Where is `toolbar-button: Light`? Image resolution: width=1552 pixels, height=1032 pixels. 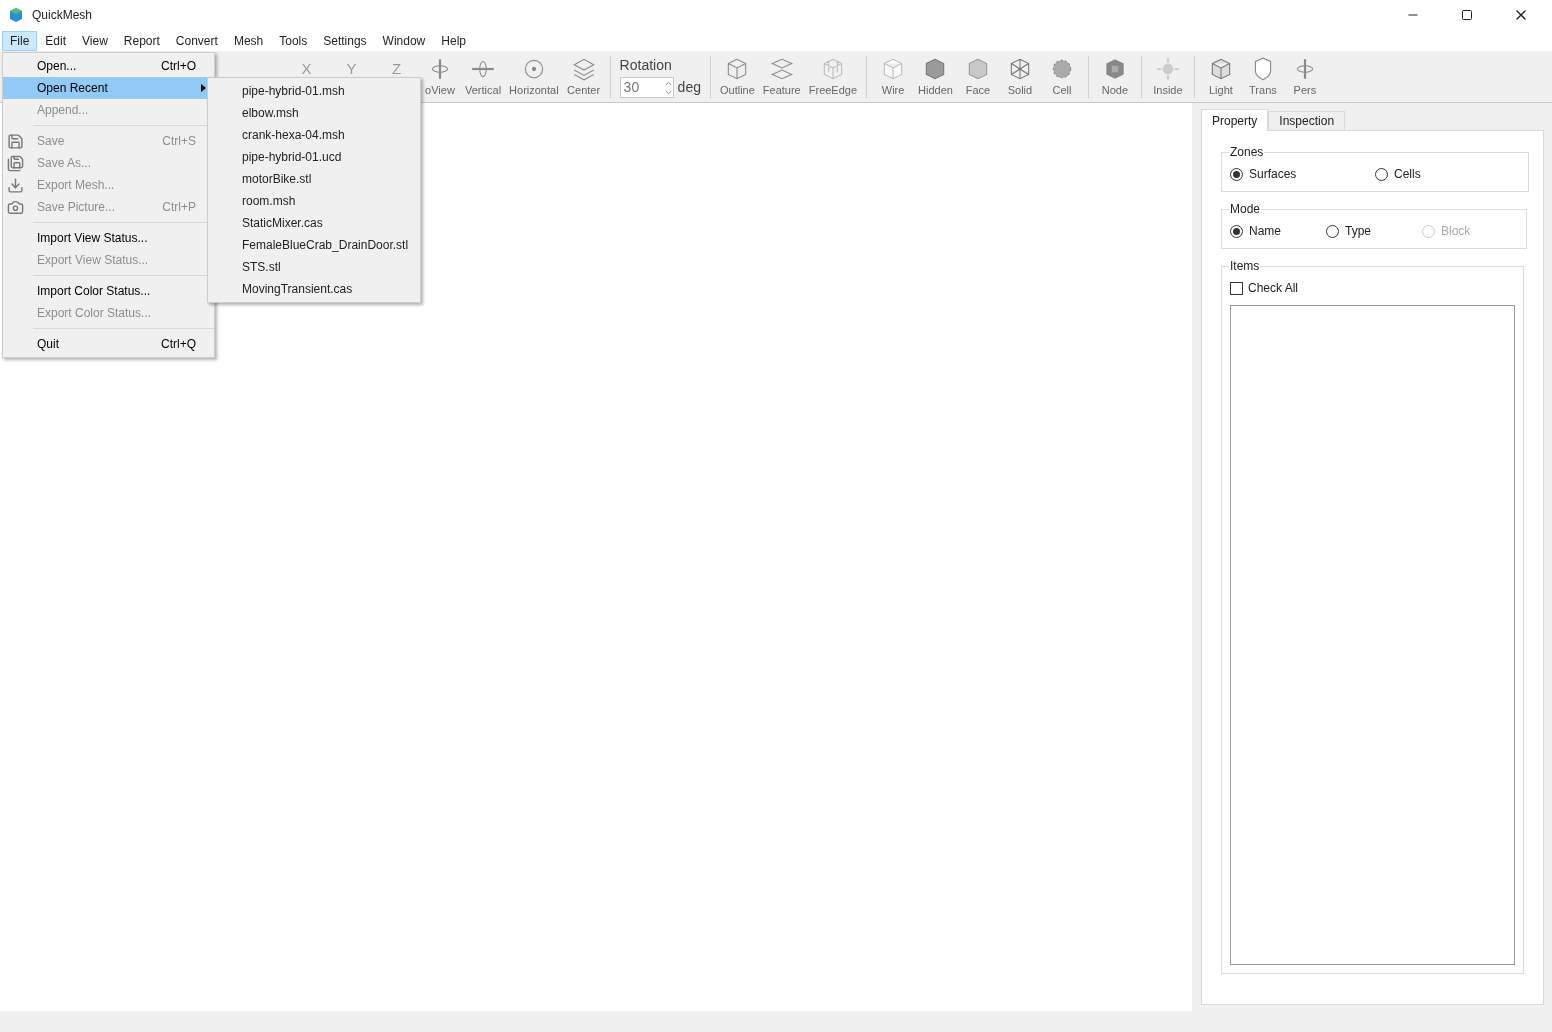 toolbar-button: Light is located at coordinates (1220, 76).